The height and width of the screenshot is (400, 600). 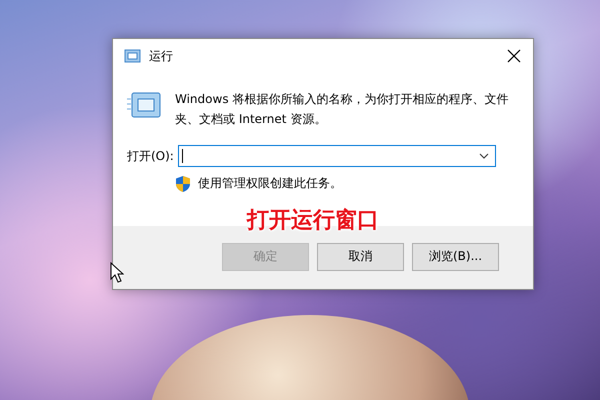 I want to click on admin-note: 使用管理权限创建此任务。, so click(x=270, y=183).